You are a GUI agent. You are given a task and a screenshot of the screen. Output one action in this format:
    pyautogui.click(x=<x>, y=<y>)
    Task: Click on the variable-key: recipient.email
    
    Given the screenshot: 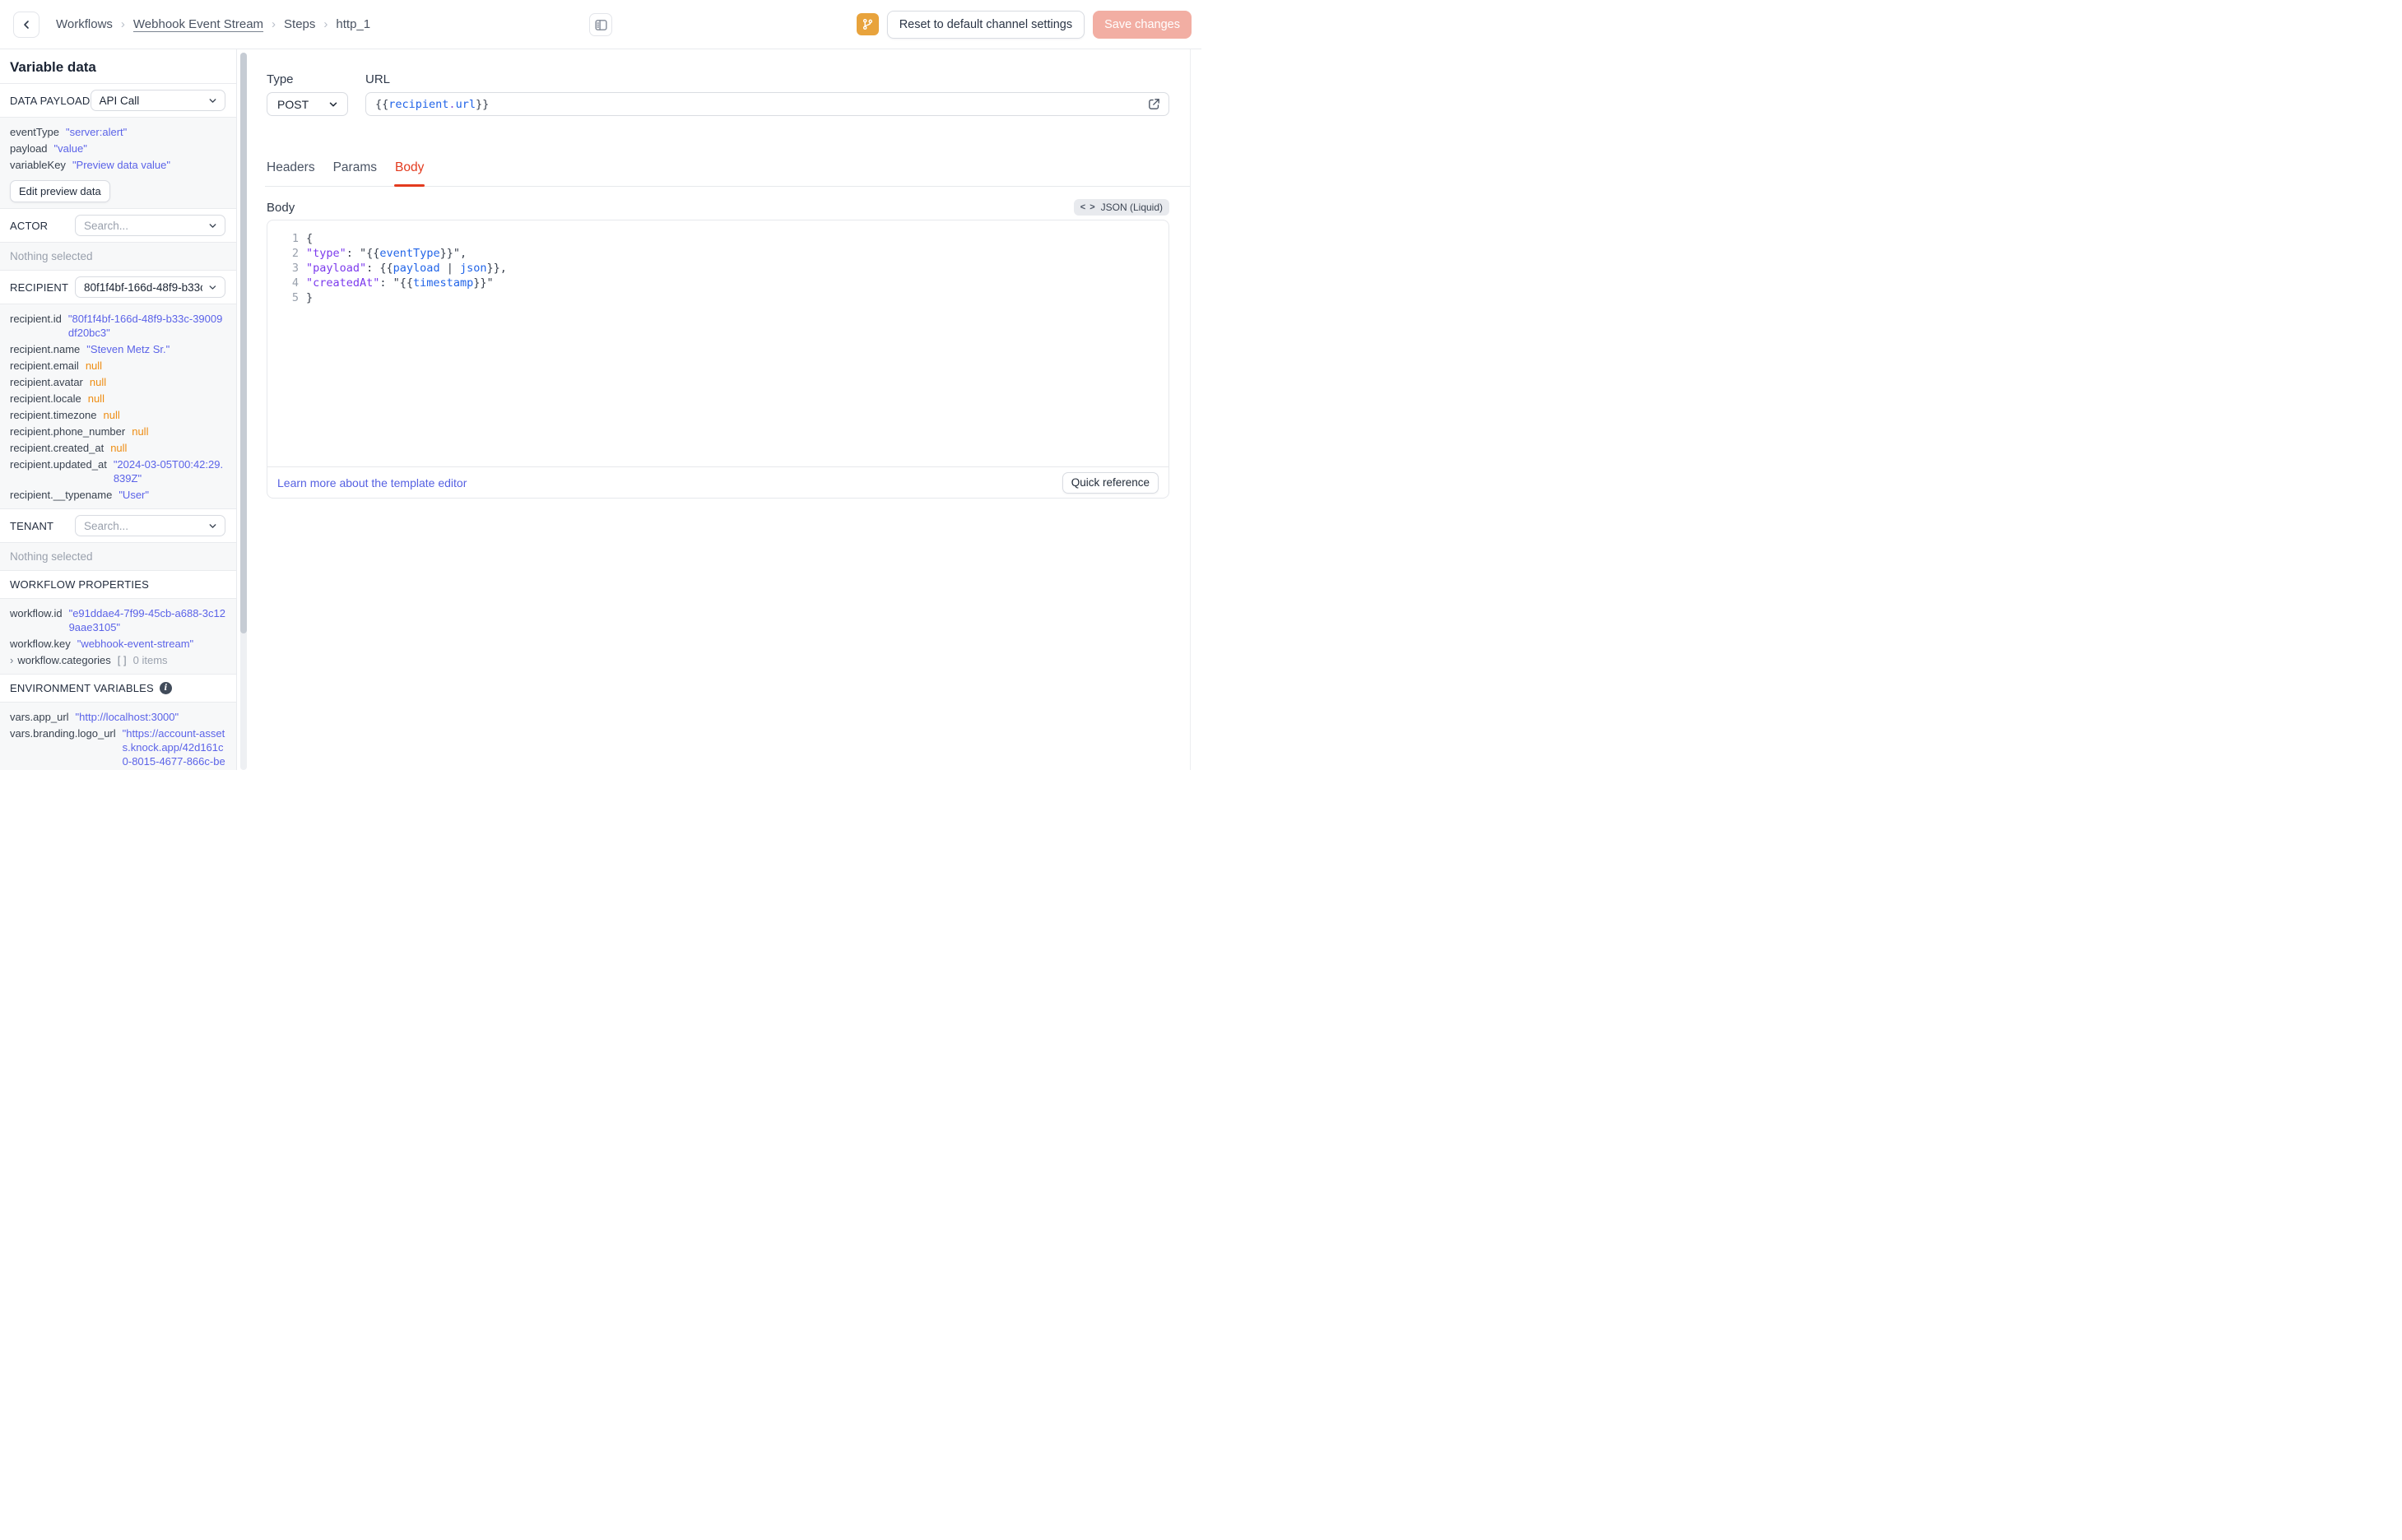 What is the action you would take?
    pyautogui.click(x=44, y=365)
    